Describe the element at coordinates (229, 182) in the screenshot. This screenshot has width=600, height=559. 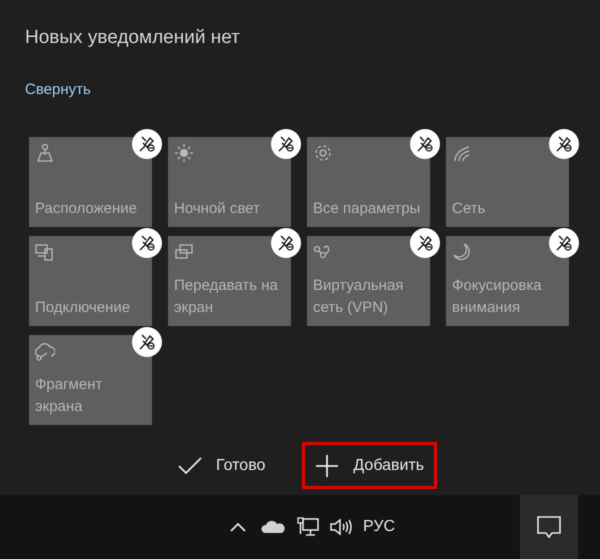
I see `quick-action-tile: Ночной свет` at that location.